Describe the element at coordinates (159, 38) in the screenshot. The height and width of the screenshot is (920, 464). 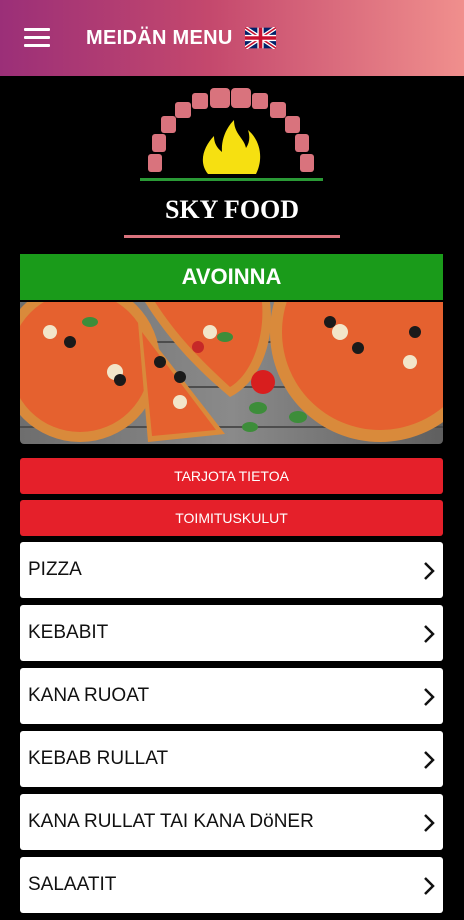
I see `page-title: MEIDÄN MENU` at that location.